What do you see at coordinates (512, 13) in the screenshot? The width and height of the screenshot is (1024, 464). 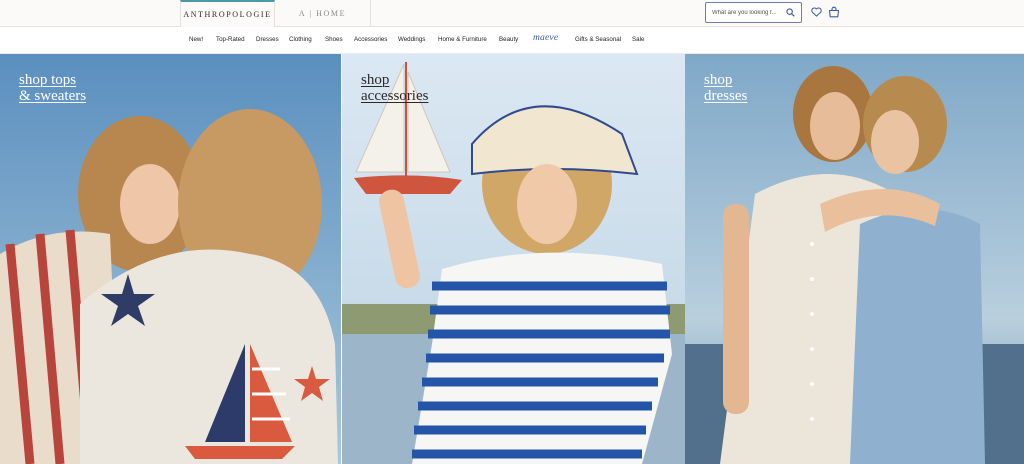 I see `top-bar: ANTHROPOLOGIE A | HOME` at bounding box center [512, 13].